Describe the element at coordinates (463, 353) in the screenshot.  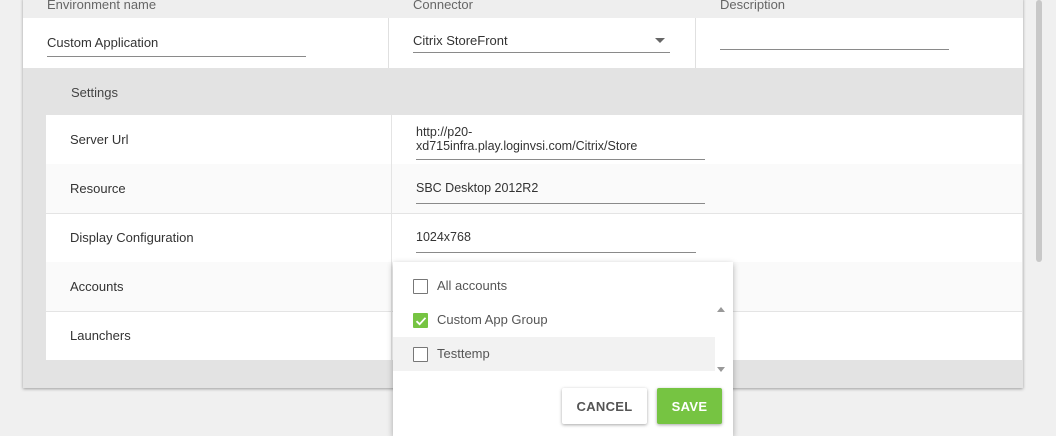
I see `option-label: Testtemp` at that location.